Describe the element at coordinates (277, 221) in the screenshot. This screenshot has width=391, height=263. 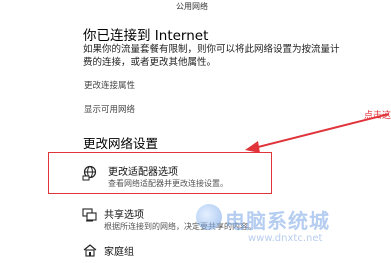
I see `watermark-name: 电脑系统城` at that location.